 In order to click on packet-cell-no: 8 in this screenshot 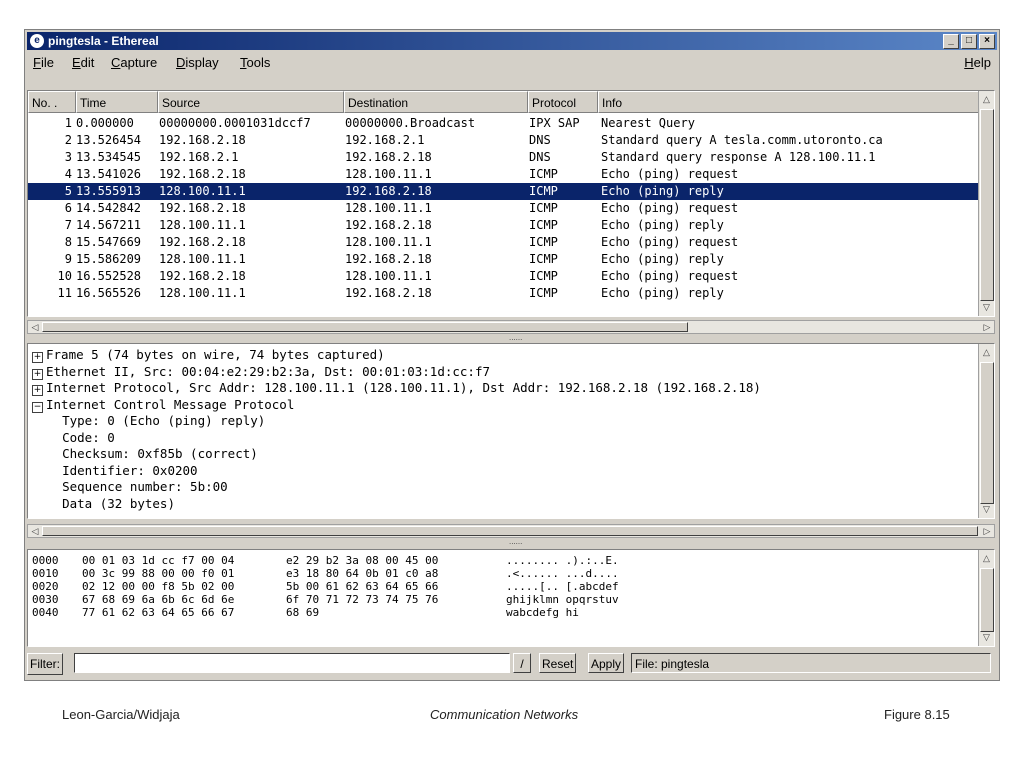, I will do `click(68, 242)`.